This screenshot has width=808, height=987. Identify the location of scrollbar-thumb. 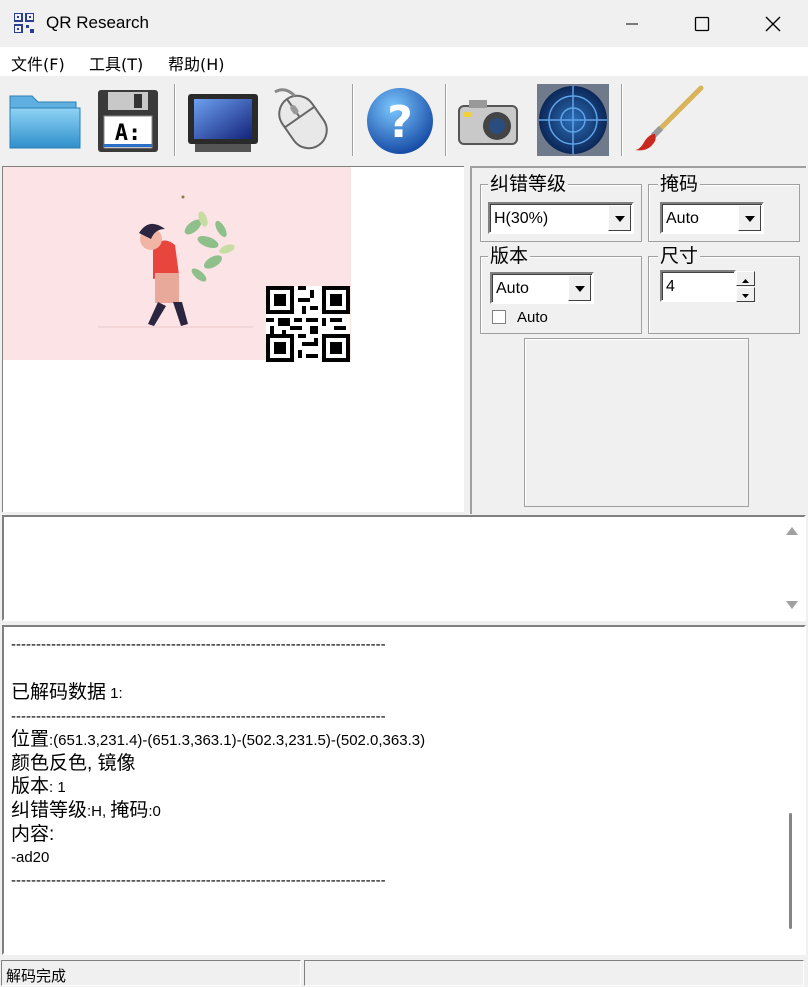
(790, 871).